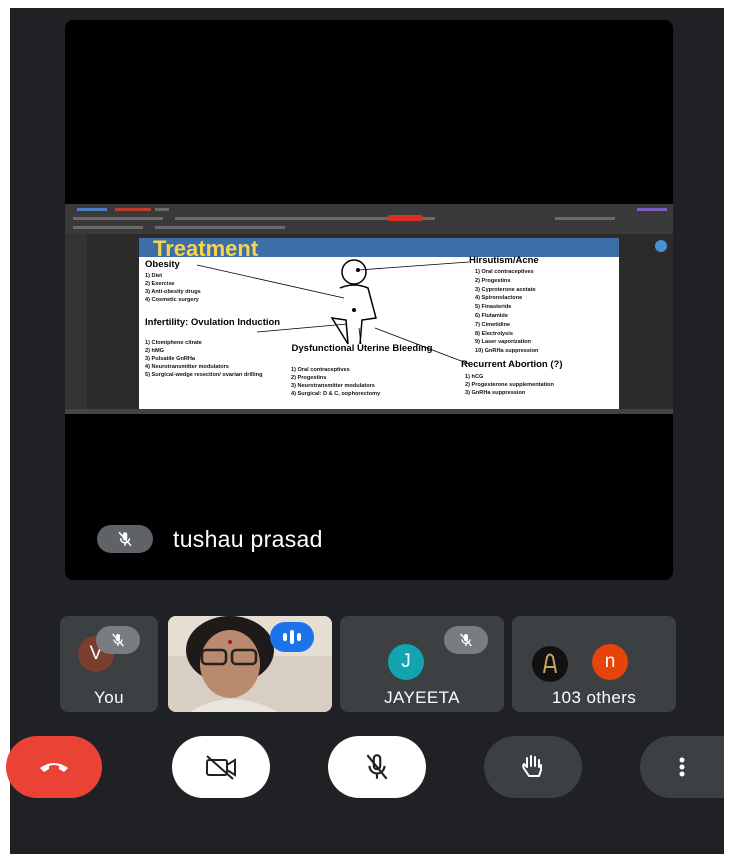 The height and width of the screenshot is (860, 731). I want to click on speaking-indicator-icon, so click(292, 637).